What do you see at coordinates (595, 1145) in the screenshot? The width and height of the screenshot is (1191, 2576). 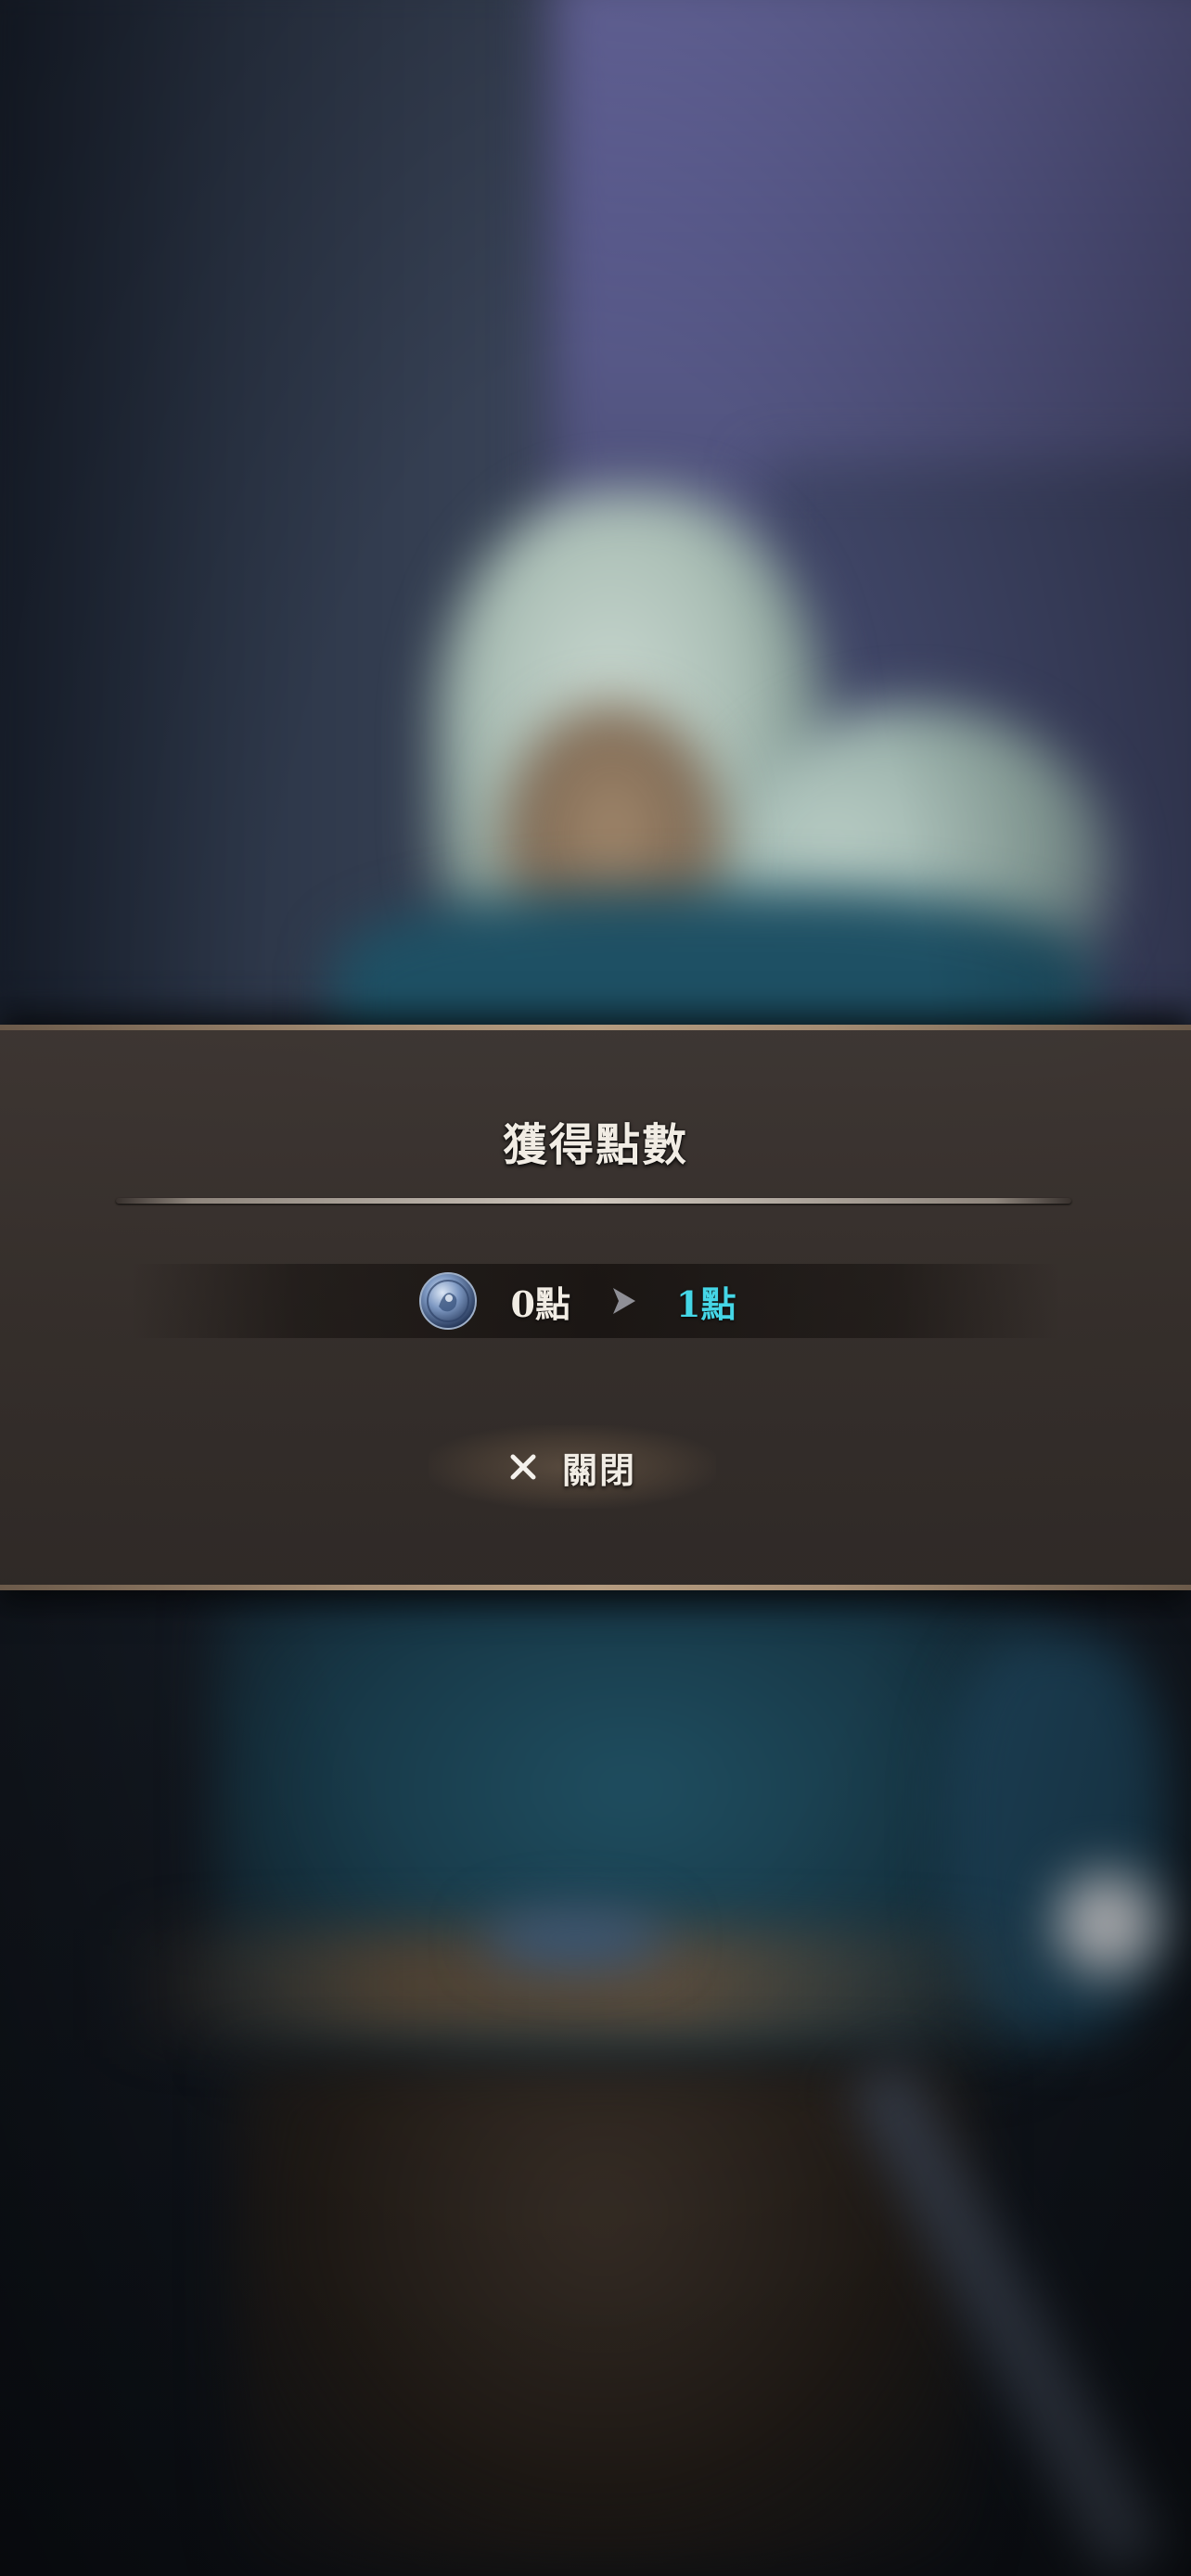 I see `dialog-title: 獲得點數` at bounding box center [595, 1145].